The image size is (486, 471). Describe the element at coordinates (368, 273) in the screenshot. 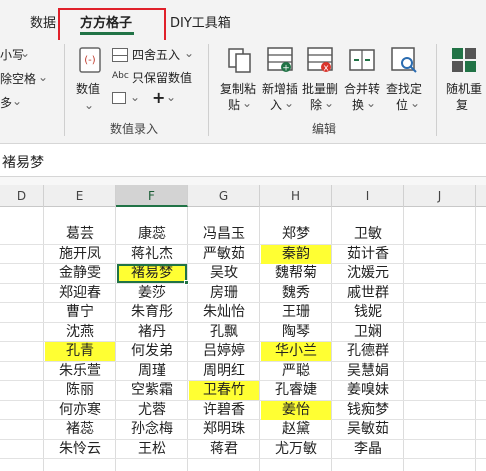

I see `cell-i3: 沈媛元` at that location.